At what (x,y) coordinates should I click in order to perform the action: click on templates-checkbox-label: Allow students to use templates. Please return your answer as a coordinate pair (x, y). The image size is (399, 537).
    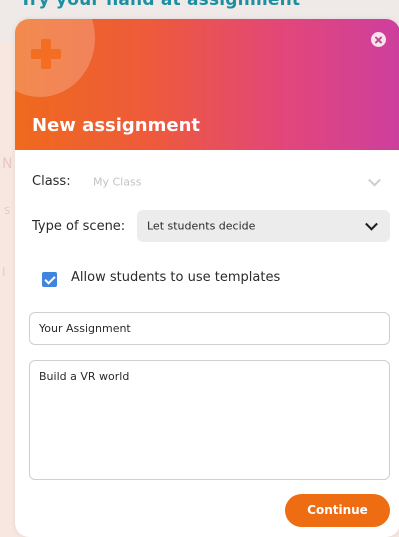
    Looking at the image, I should click on (175, 277).